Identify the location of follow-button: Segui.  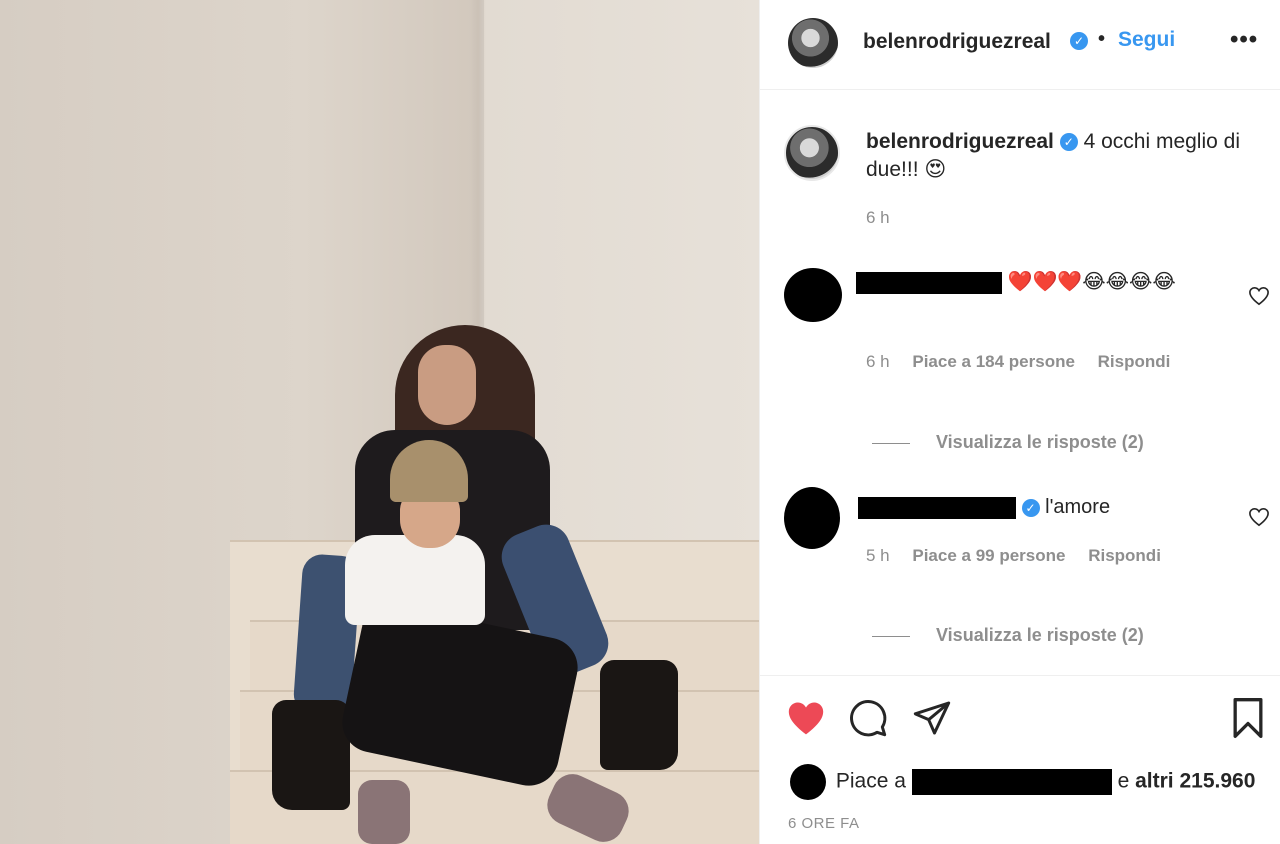
(1146, 40).